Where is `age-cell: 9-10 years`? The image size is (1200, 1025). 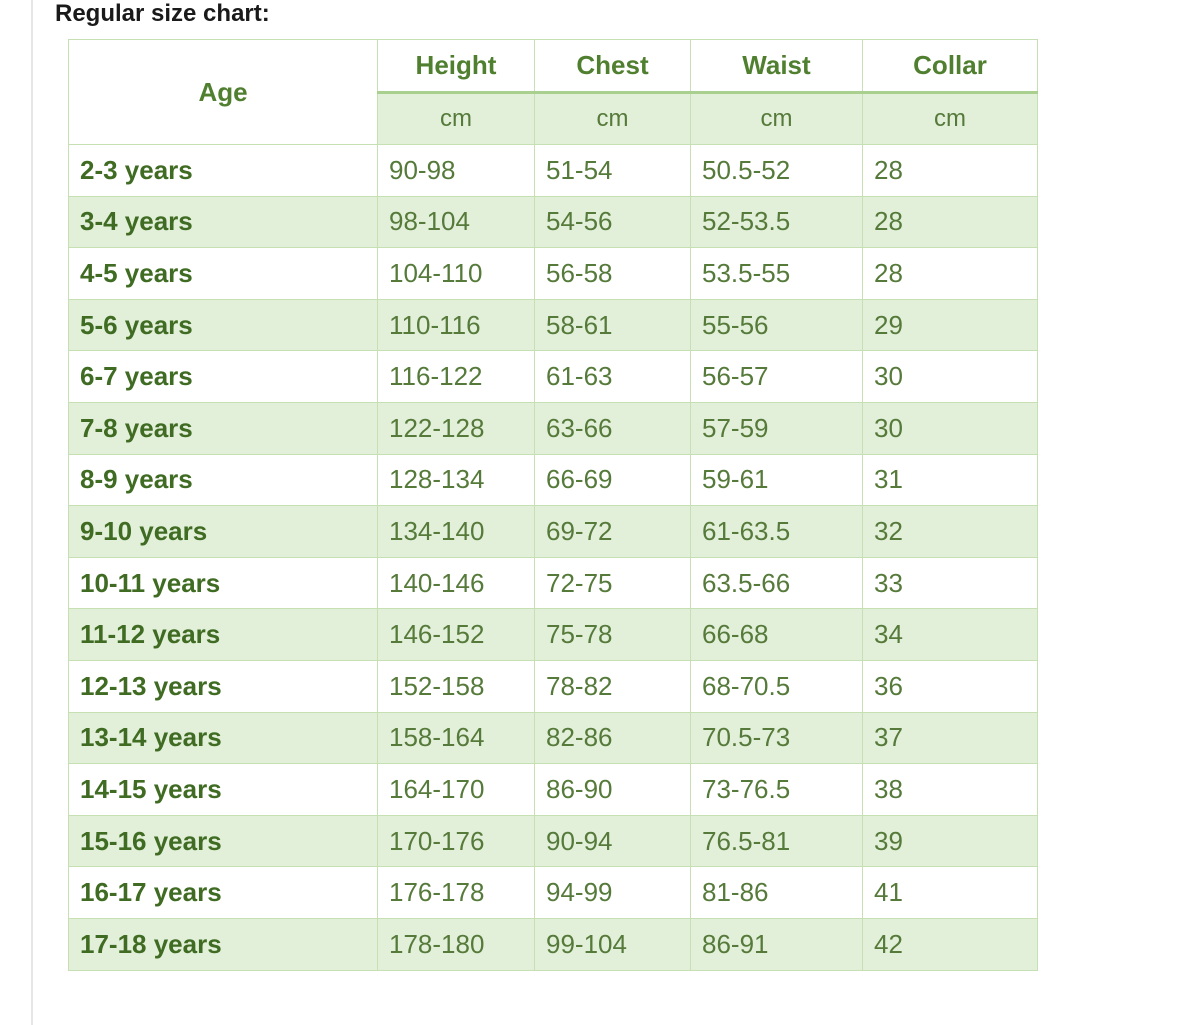
age-cell: 9-10 years is located at coordinates (223, 531).